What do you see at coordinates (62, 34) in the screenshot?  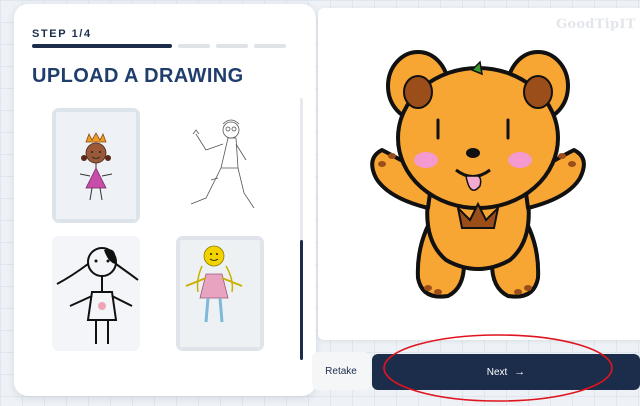 I see `step-indicator: STEP 1/4` at bounding box center [62, 34].